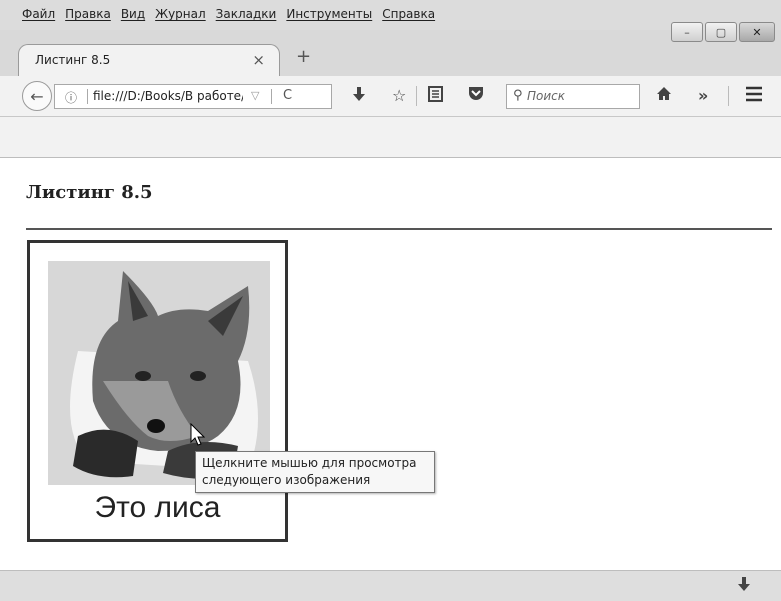 The image size is (781, 601). What do you see at coordinates (408, 14) in the screenshot?
I see `menu-help: Справка` at bounding box center [408, 14].